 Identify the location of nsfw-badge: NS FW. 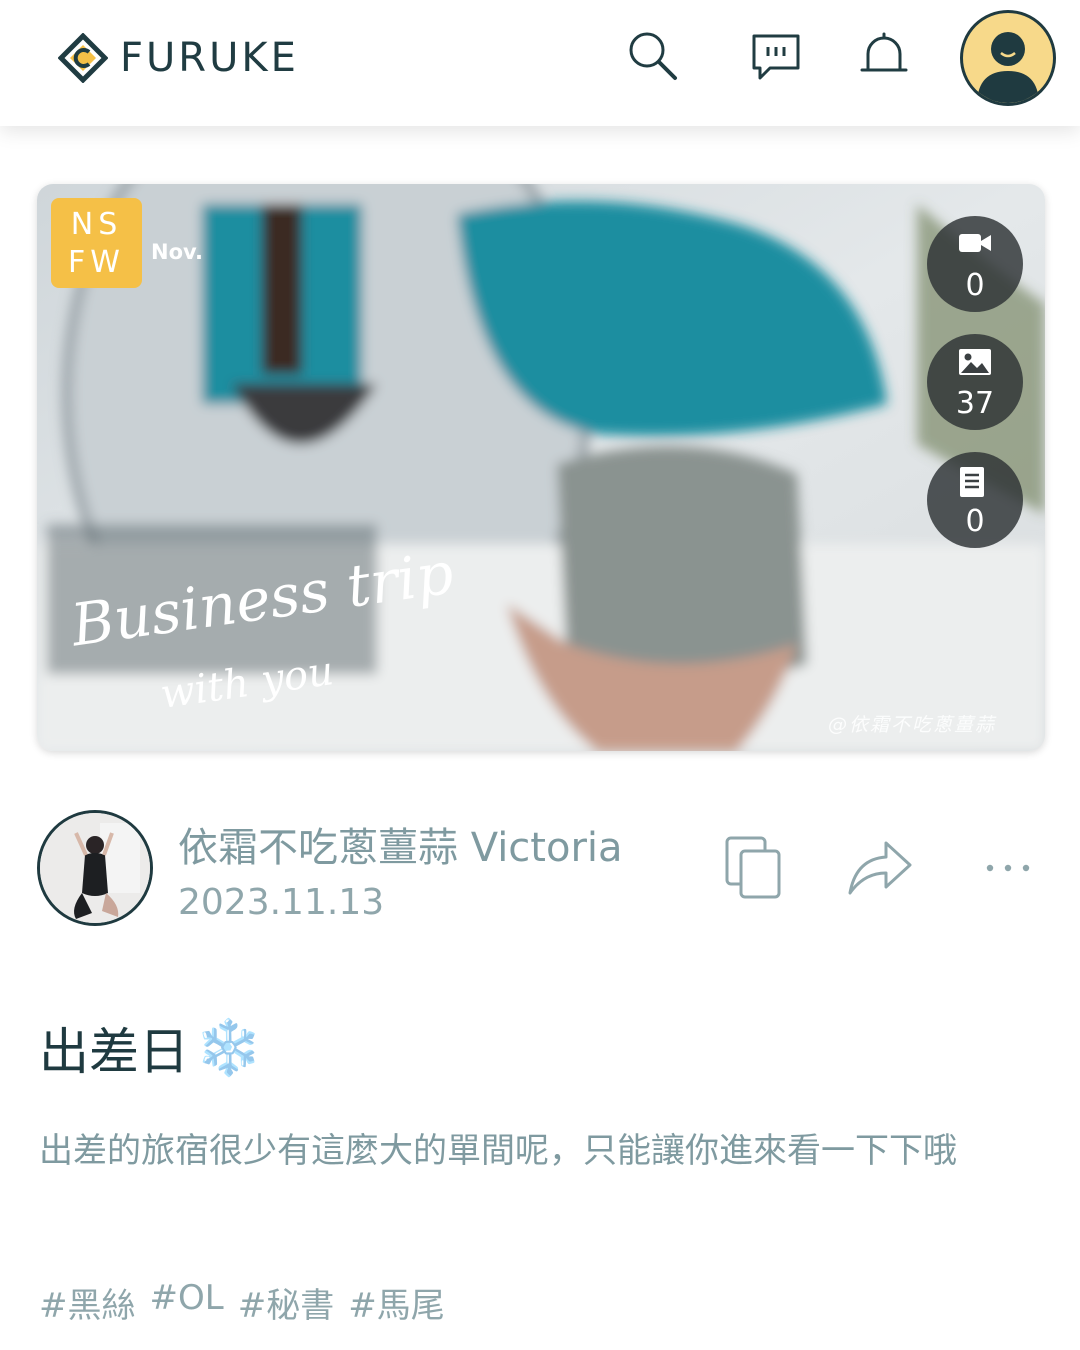
(96, 243).